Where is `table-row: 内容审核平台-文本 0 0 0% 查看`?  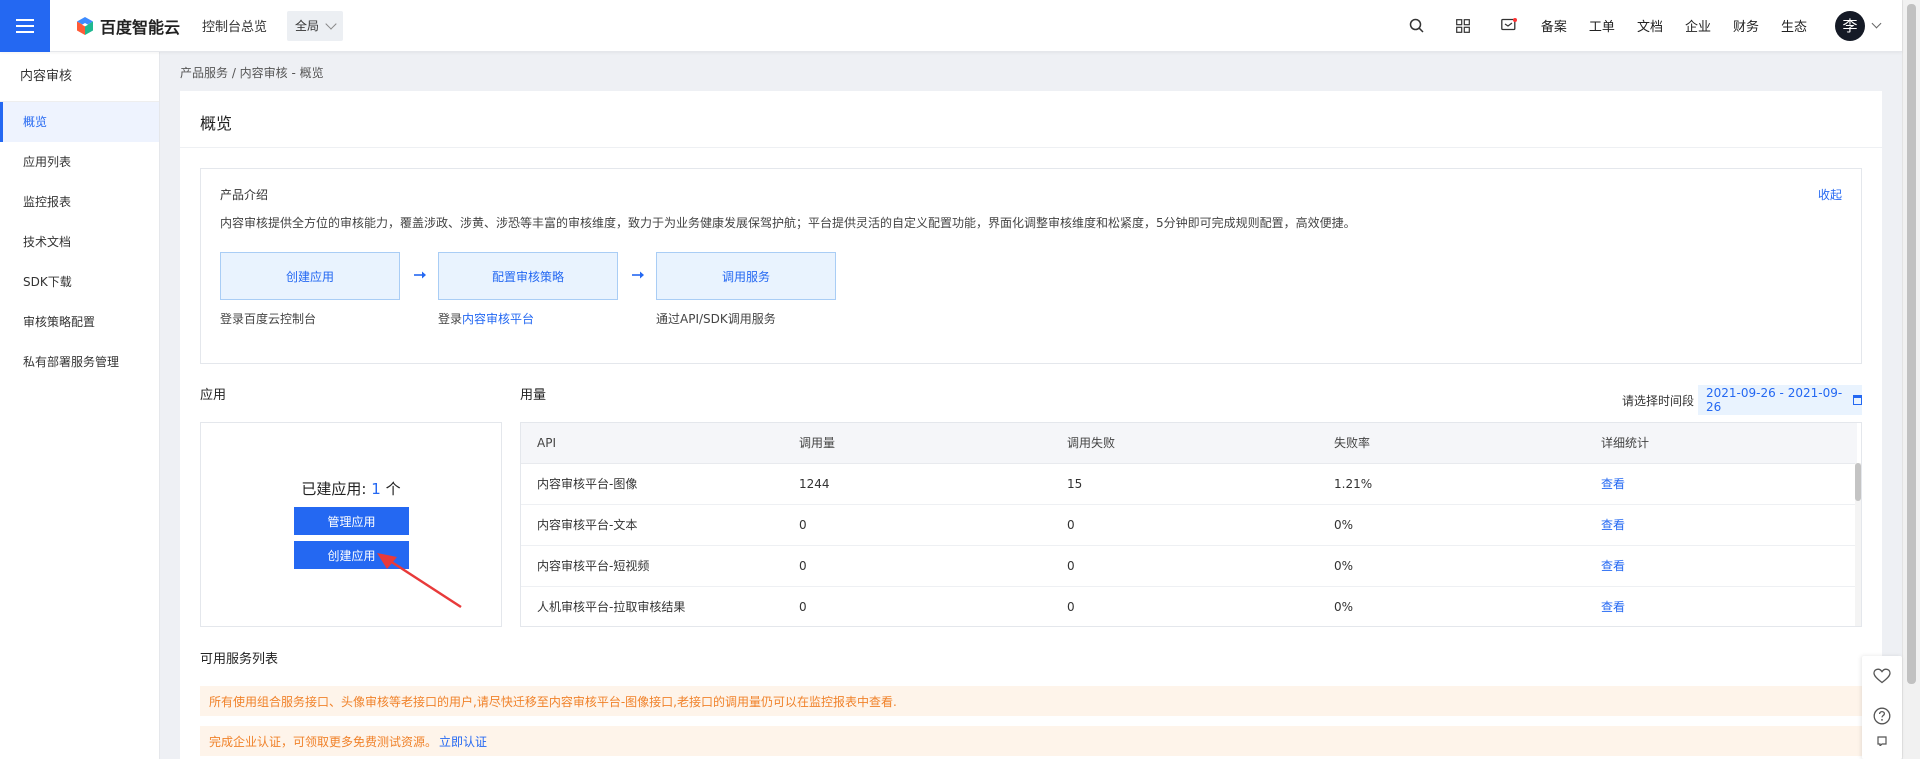 table-row: 内容审核平台-文本 0 0 0% 查看 is located at coordinates (1189, 525).